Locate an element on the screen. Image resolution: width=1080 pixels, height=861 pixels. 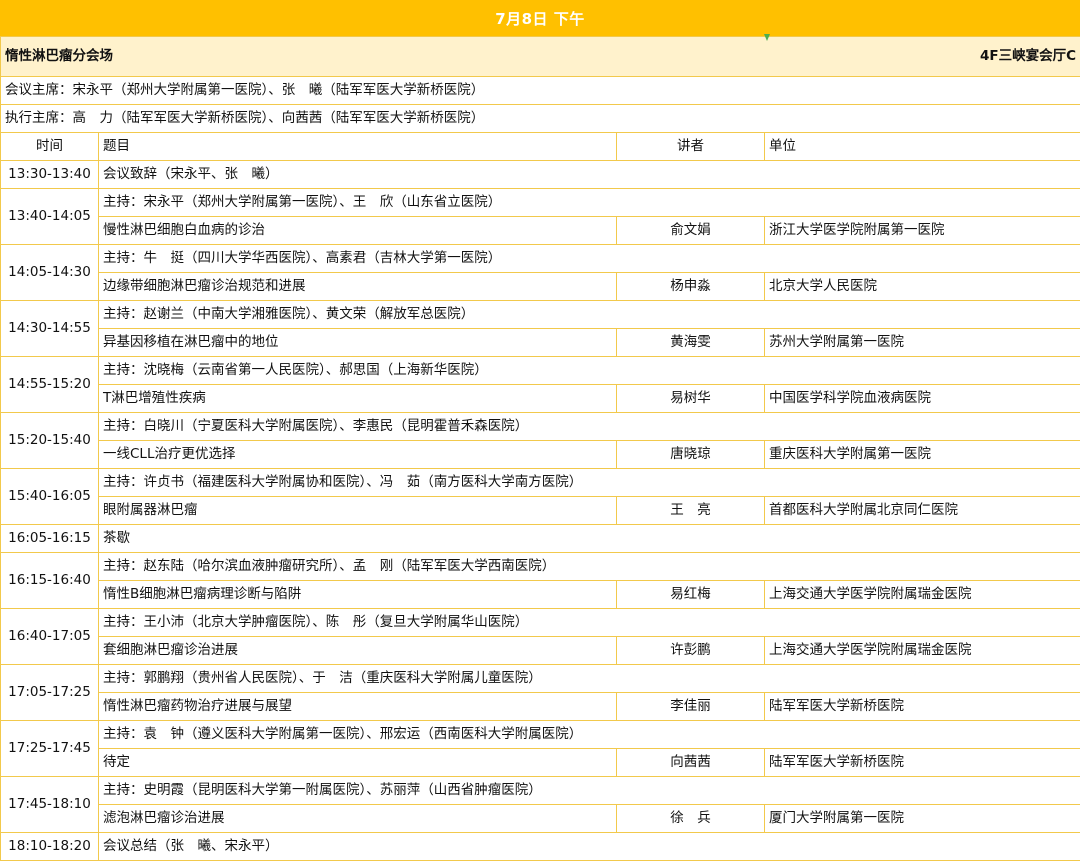
talk-speaker: 杨申淼 is located at coordinates (690, 286).